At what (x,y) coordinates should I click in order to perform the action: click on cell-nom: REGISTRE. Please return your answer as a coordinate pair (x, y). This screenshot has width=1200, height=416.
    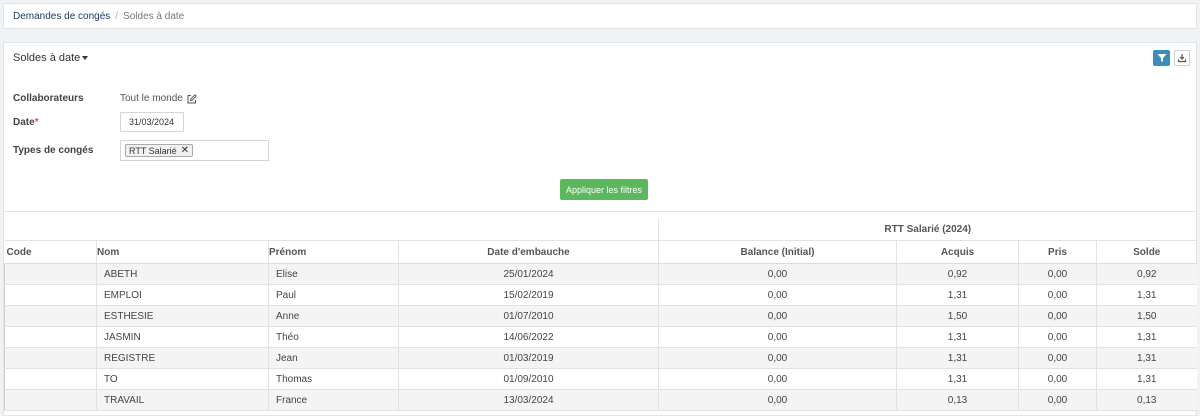
    Looking at the image, I should click on (182, 358).